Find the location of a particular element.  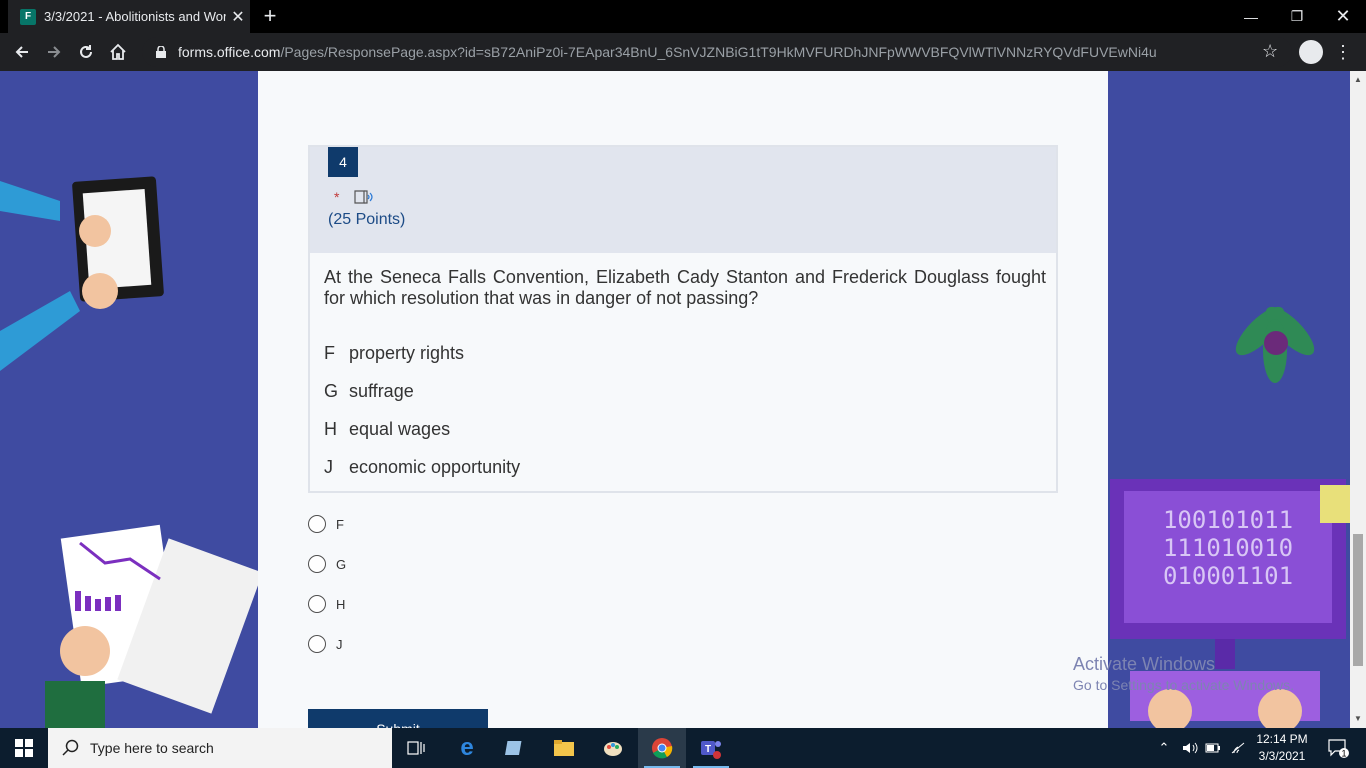

svg-text: T is located at coordinates (708, 749).